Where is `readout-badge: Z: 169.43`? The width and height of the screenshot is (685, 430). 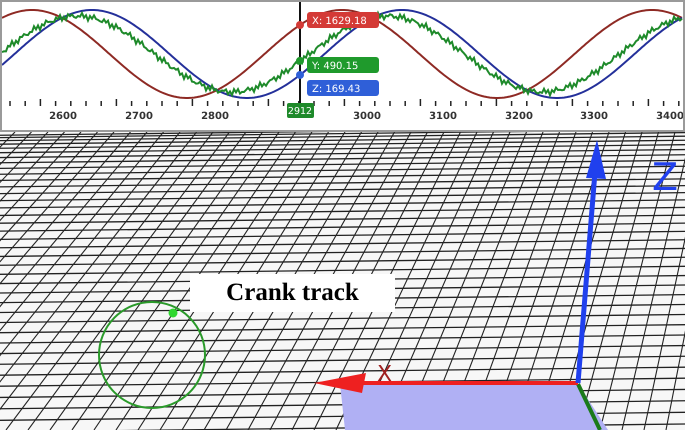 readout-badge: Z: 169.43 is located at coordinates (343, 88).